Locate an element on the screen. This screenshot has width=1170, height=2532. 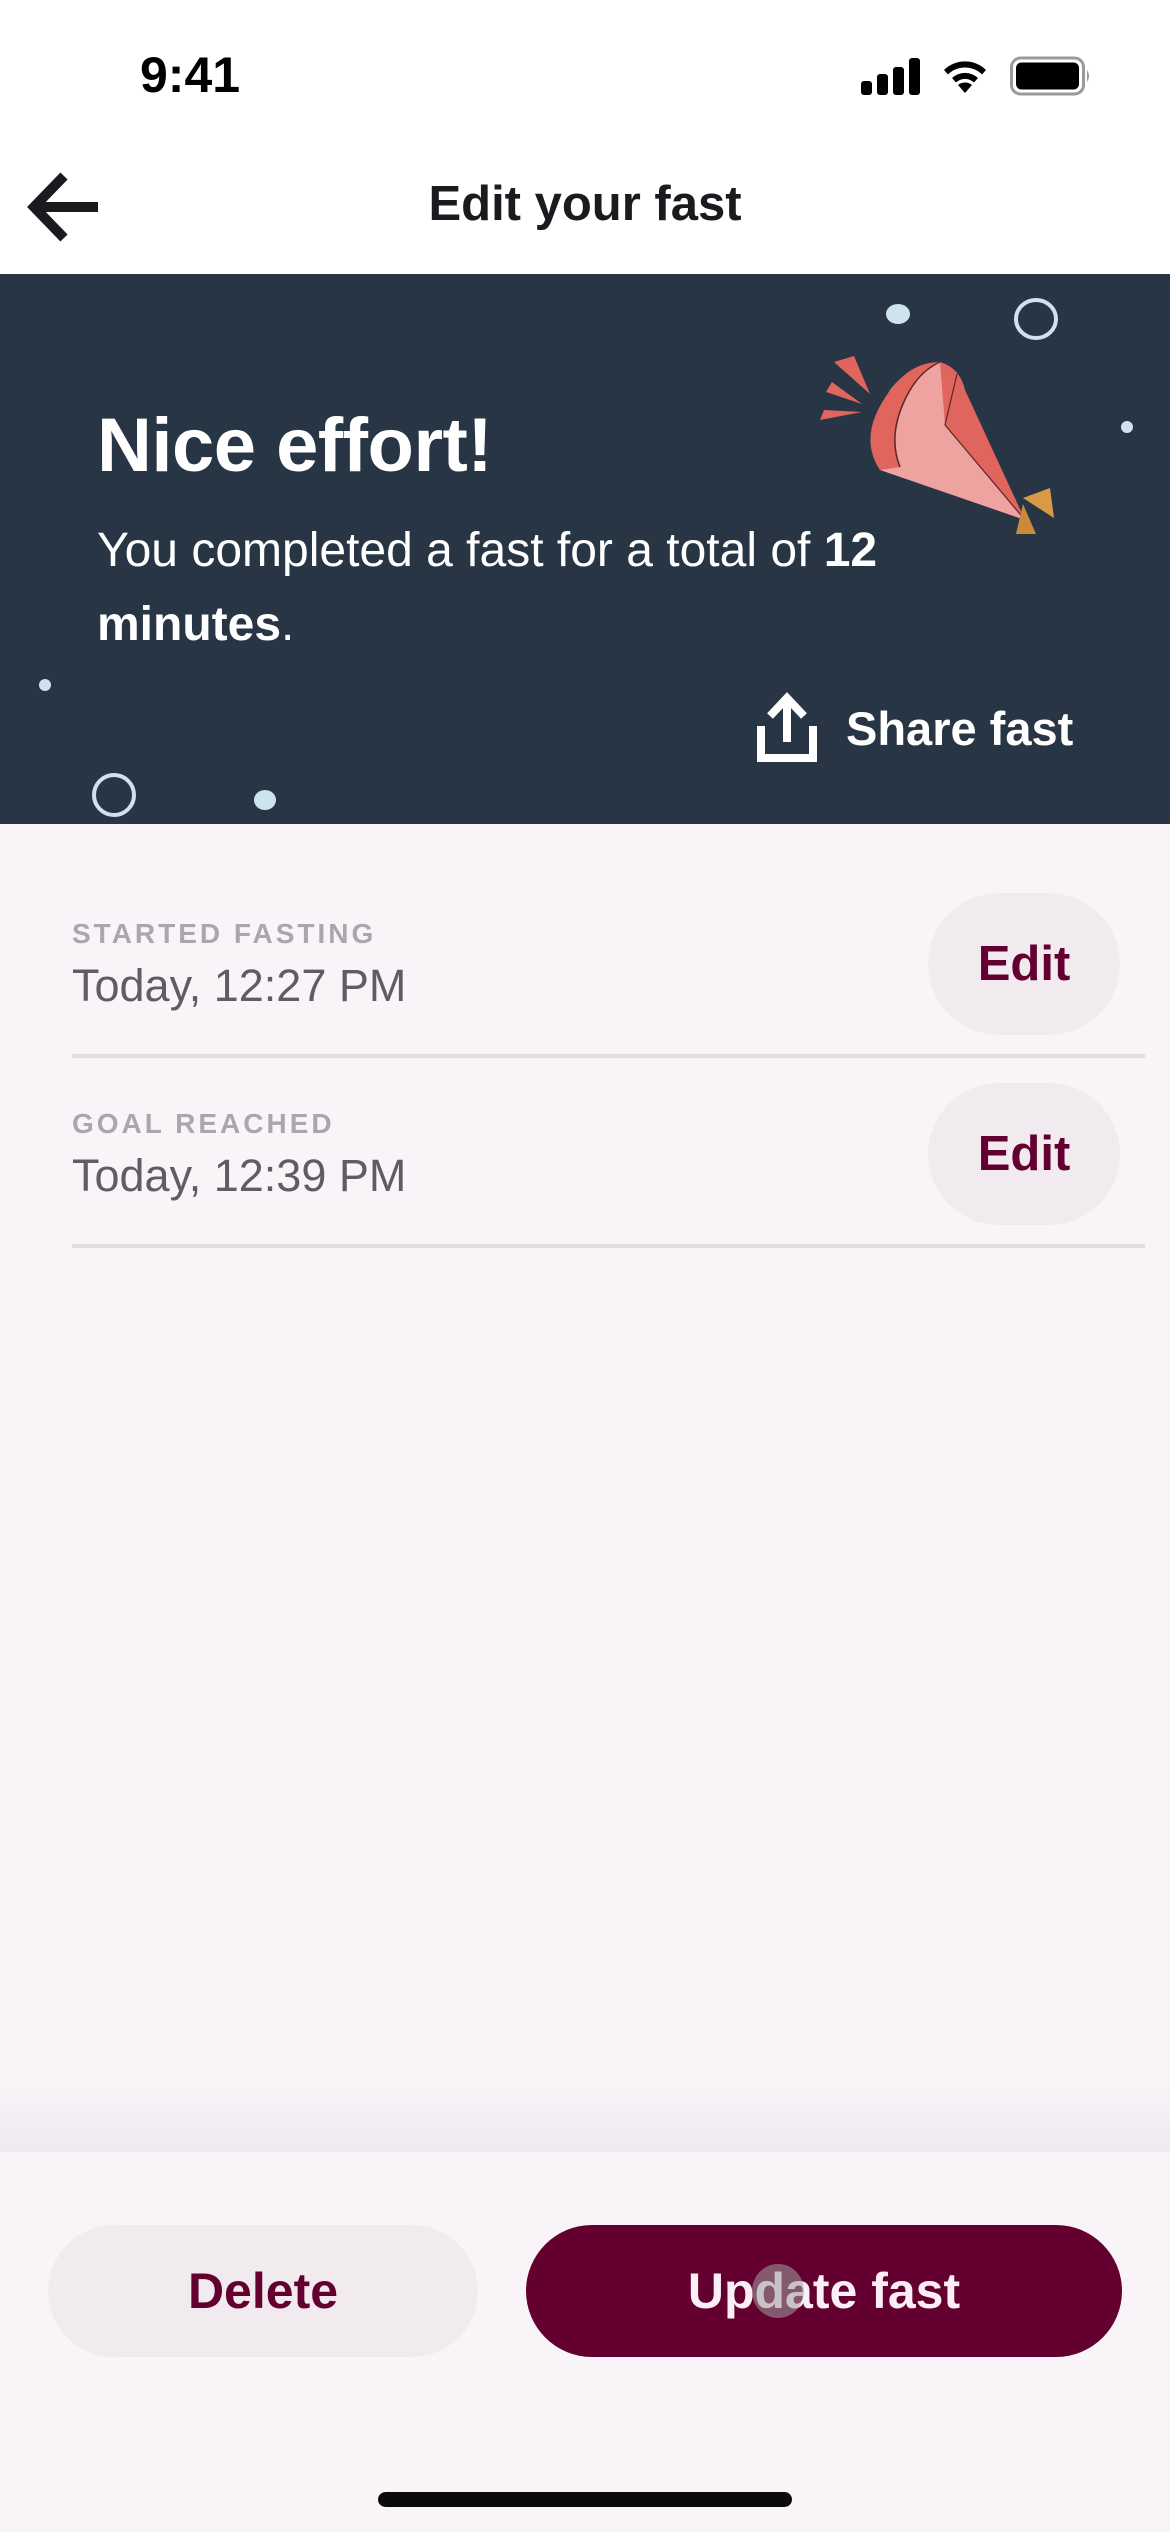
share-icon is located at coordinates (787, 727).